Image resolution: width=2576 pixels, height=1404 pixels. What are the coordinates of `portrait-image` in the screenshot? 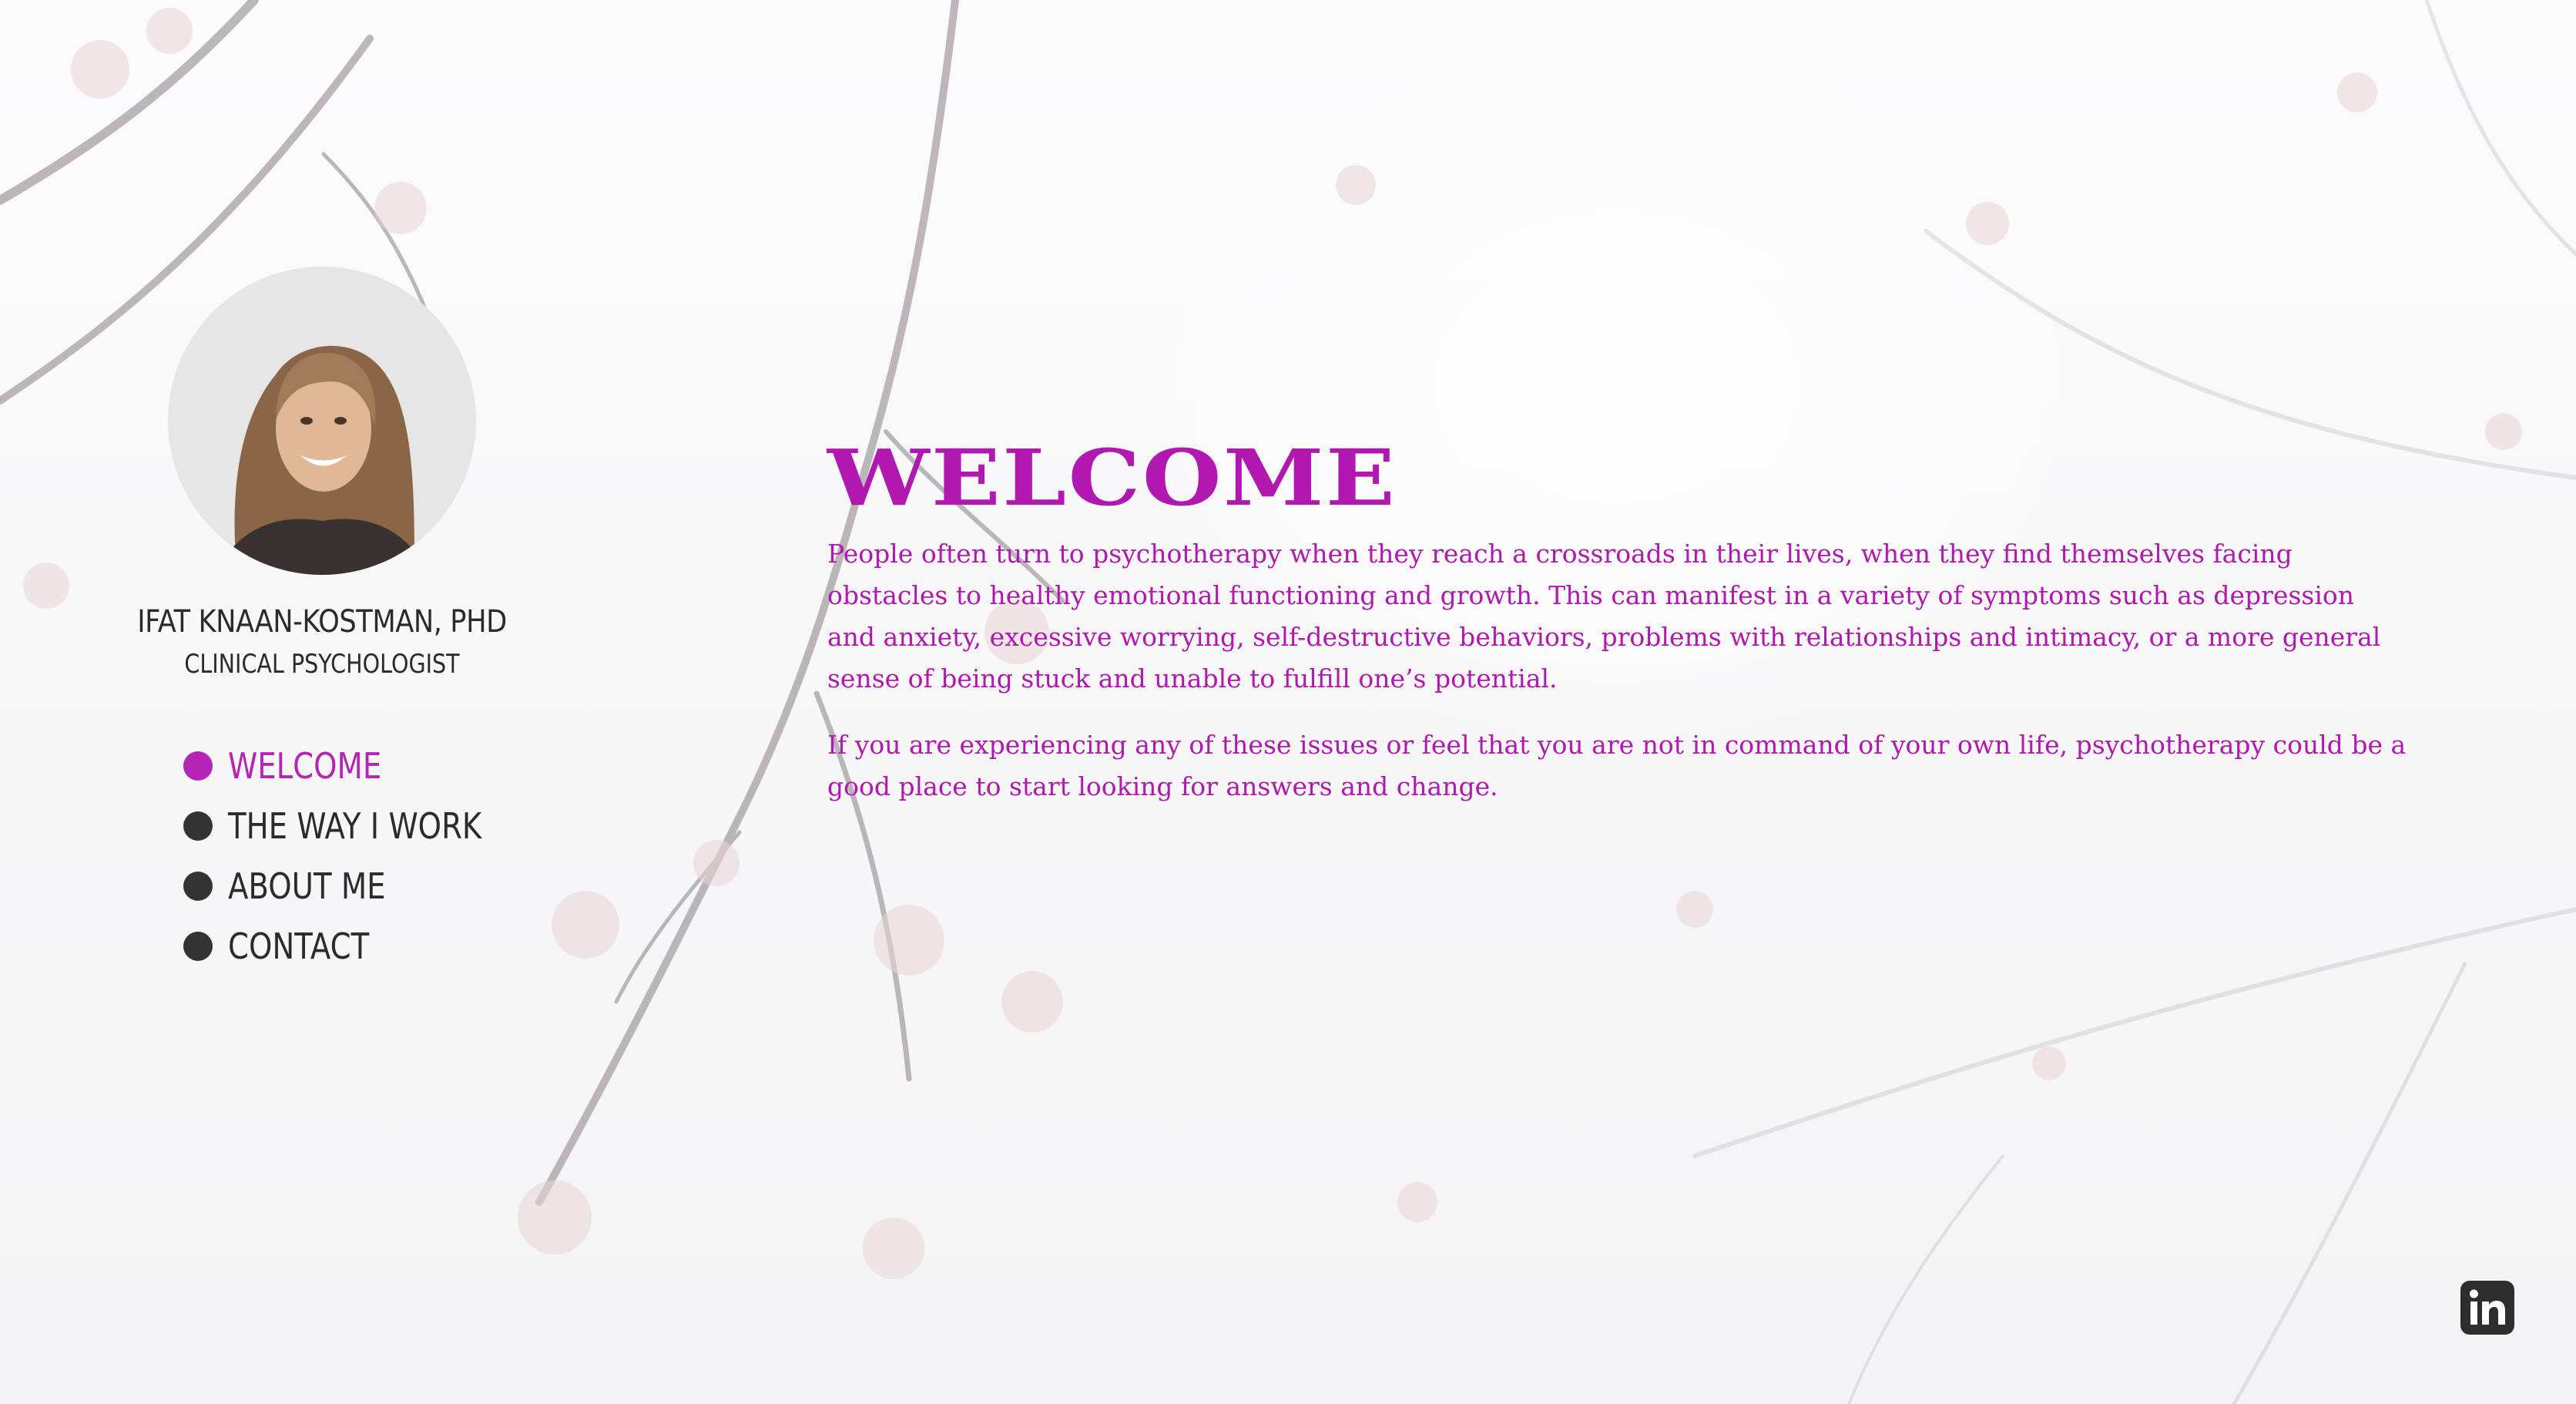 It's located at (322, 421).